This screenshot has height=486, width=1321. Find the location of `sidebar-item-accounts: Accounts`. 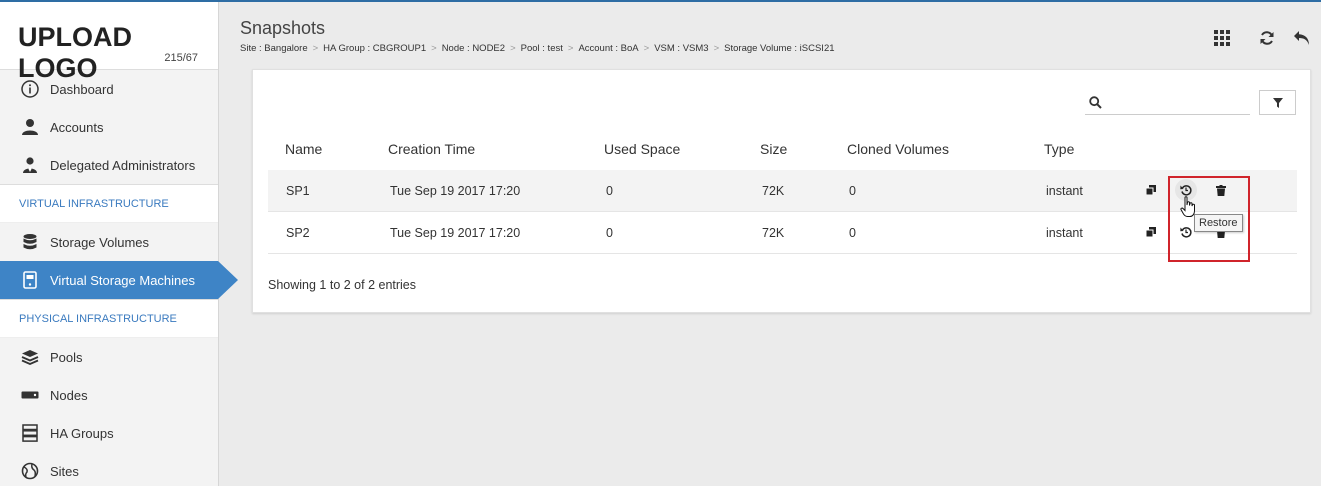

sidebar-item-accounts: Accounts is located at coordinates (109, 127).